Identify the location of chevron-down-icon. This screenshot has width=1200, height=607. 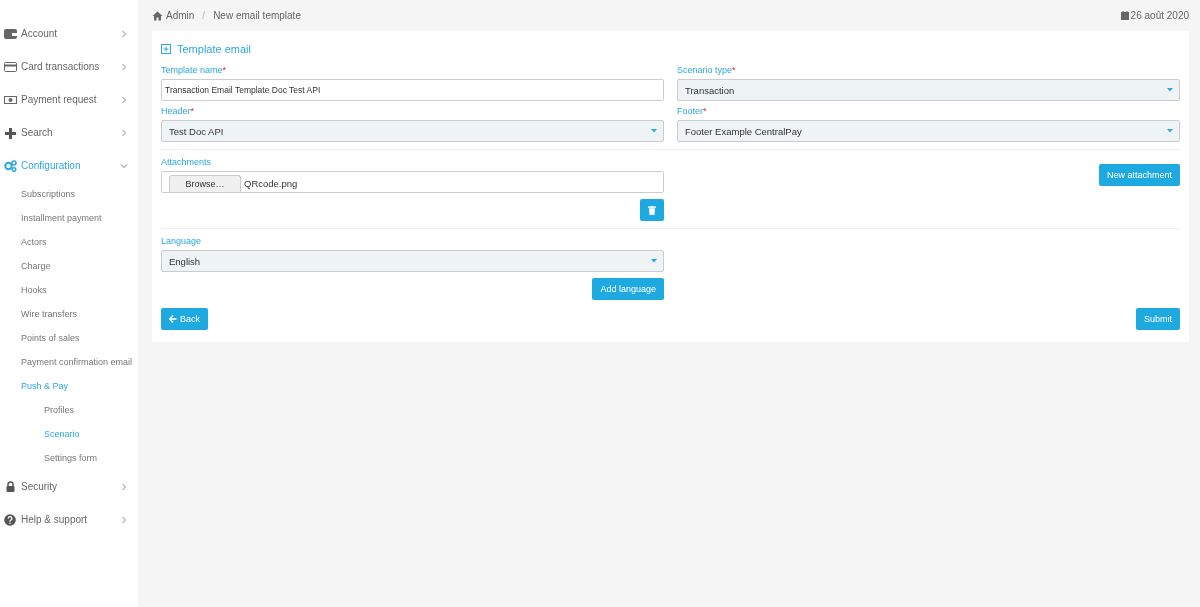
(124, 165).